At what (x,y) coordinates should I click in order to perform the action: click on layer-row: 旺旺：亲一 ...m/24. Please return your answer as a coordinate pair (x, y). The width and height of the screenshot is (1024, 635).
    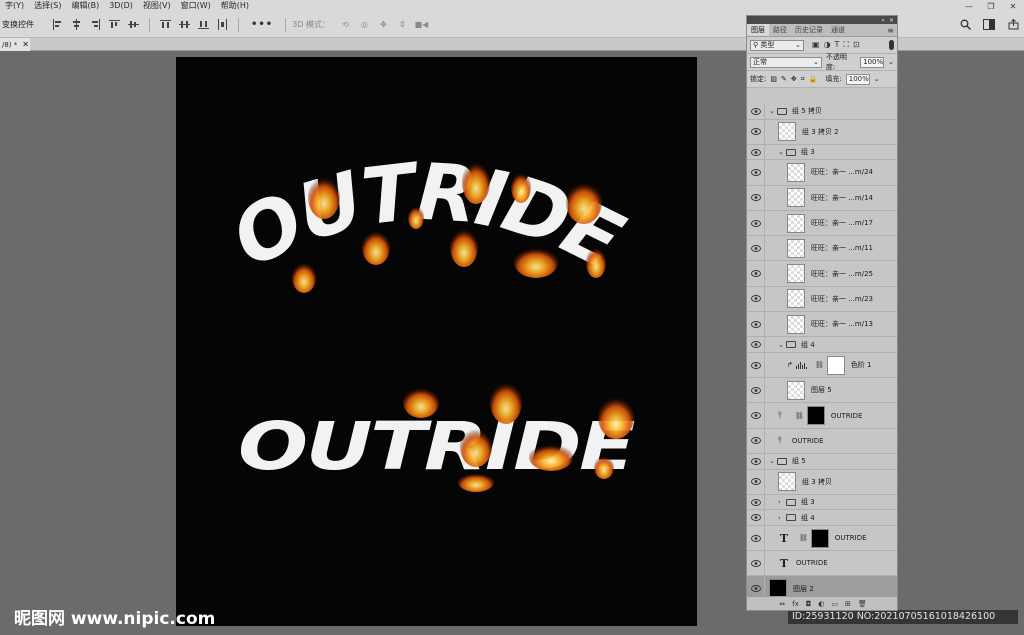
    Looking at the image, I should click on (822, 173).